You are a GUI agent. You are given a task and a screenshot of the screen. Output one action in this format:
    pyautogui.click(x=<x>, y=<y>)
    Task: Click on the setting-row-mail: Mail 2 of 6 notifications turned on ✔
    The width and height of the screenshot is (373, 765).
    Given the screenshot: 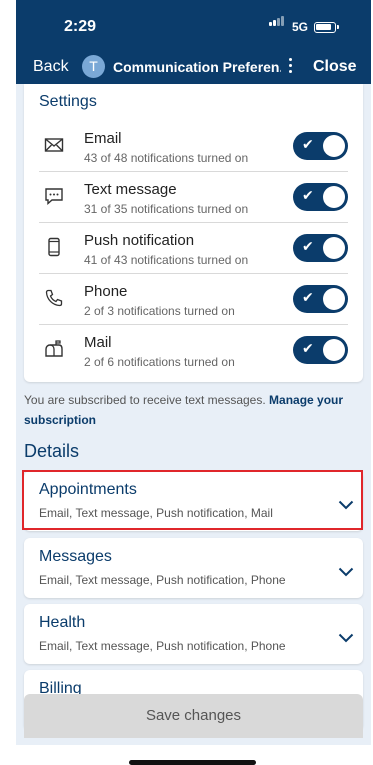 What is the action you would take?
    pyautogui.click(x=193, y=350)
    